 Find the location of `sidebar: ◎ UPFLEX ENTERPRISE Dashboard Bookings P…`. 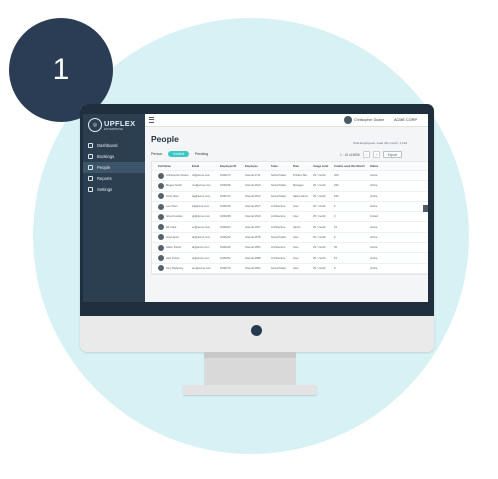

sidebar: ◎ UPFLEX ENTERPRISE Dashboard Bookings P… is located at coordinates (114, 208).